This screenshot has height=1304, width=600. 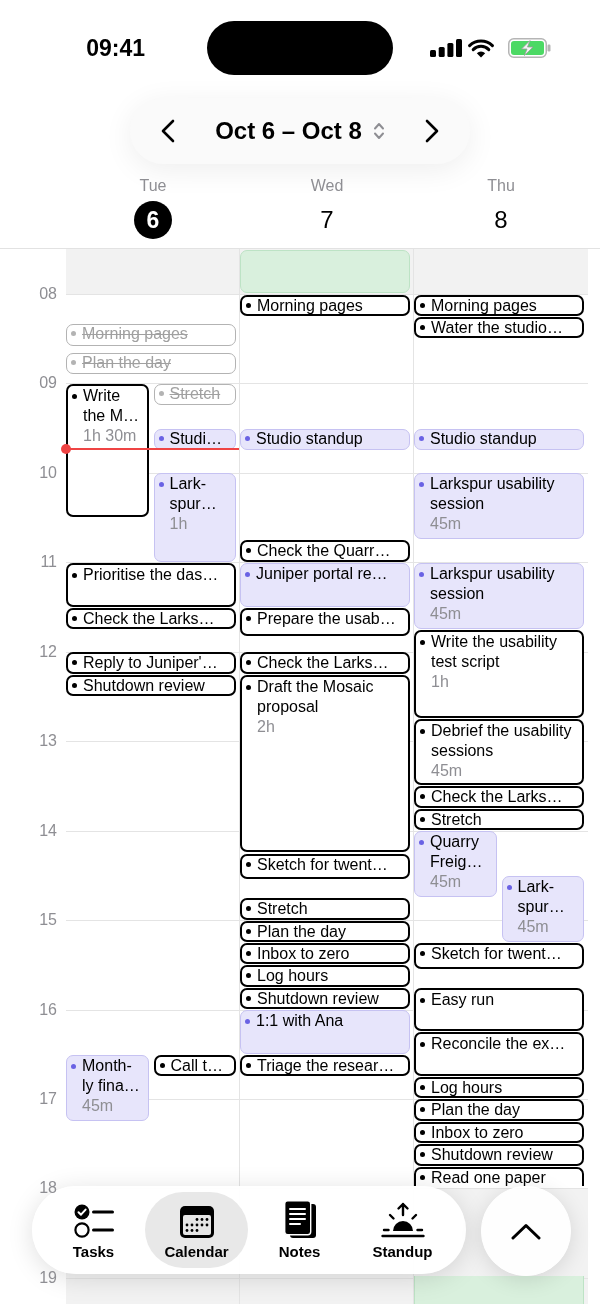 I want to click on meeting-event: Lark-spur… 45m, so click(x=542, y=908).